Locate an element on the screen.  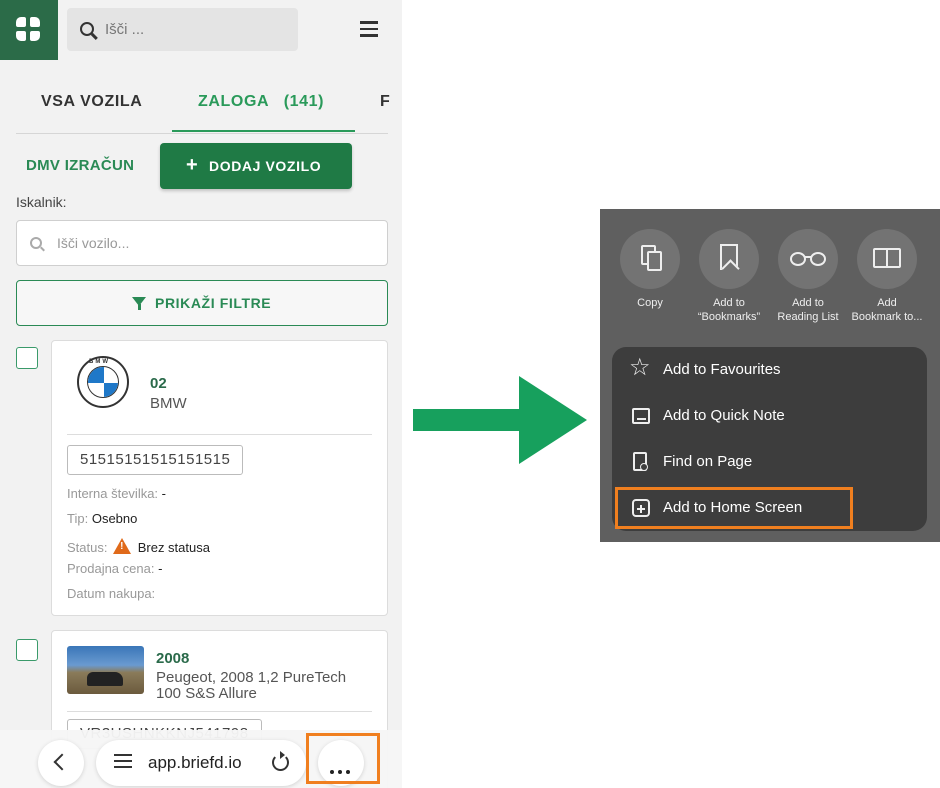
plus-icon: + is located at coordinates (192, 165).